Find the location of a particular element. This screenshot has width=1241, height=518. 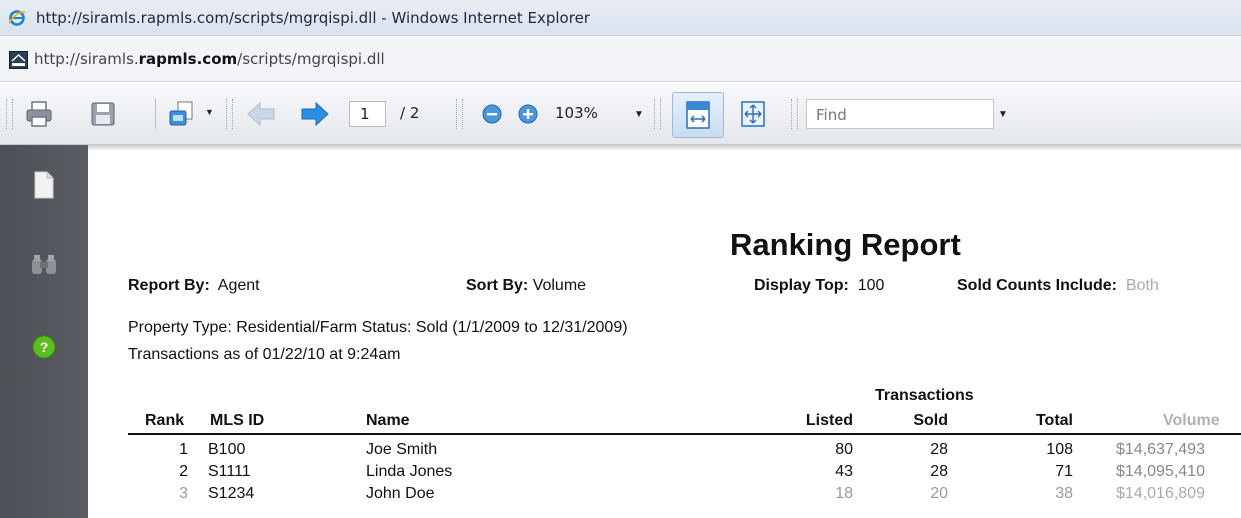

total-cell: 38 is located at coordinates (1064, 493).